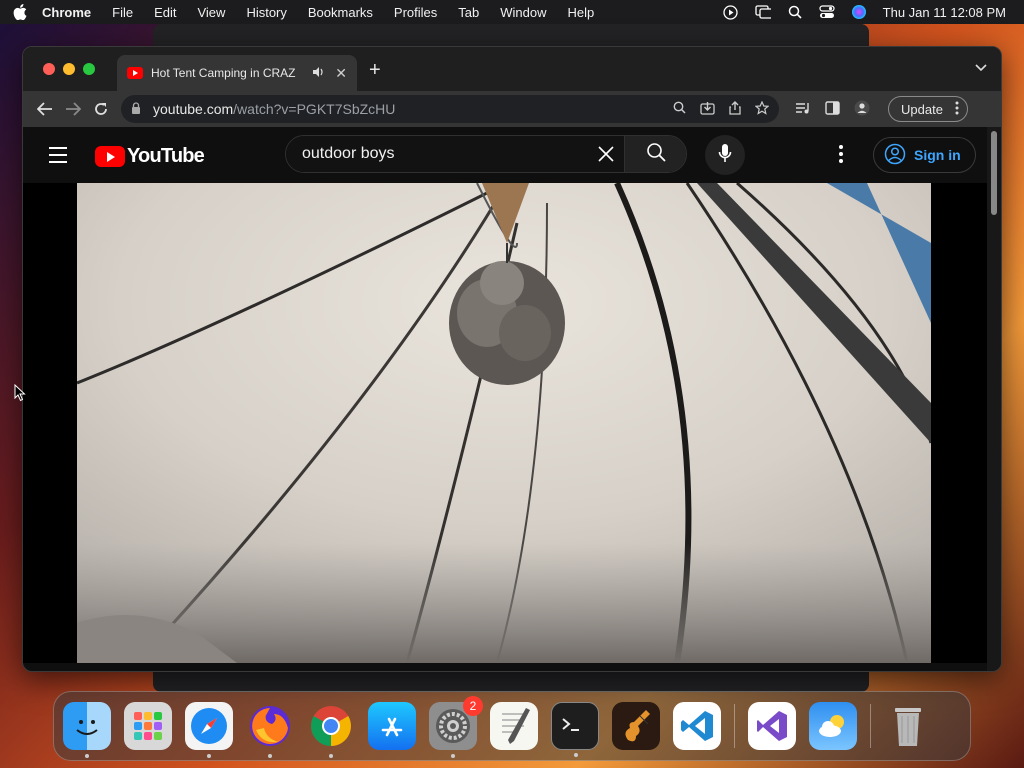 The height and width of the screenshot is (768, 1024). What do you see at coordinates (66, 12) in the screenshot?
I see `menu-app-name: Chrome` at bounding box center [66, 12].